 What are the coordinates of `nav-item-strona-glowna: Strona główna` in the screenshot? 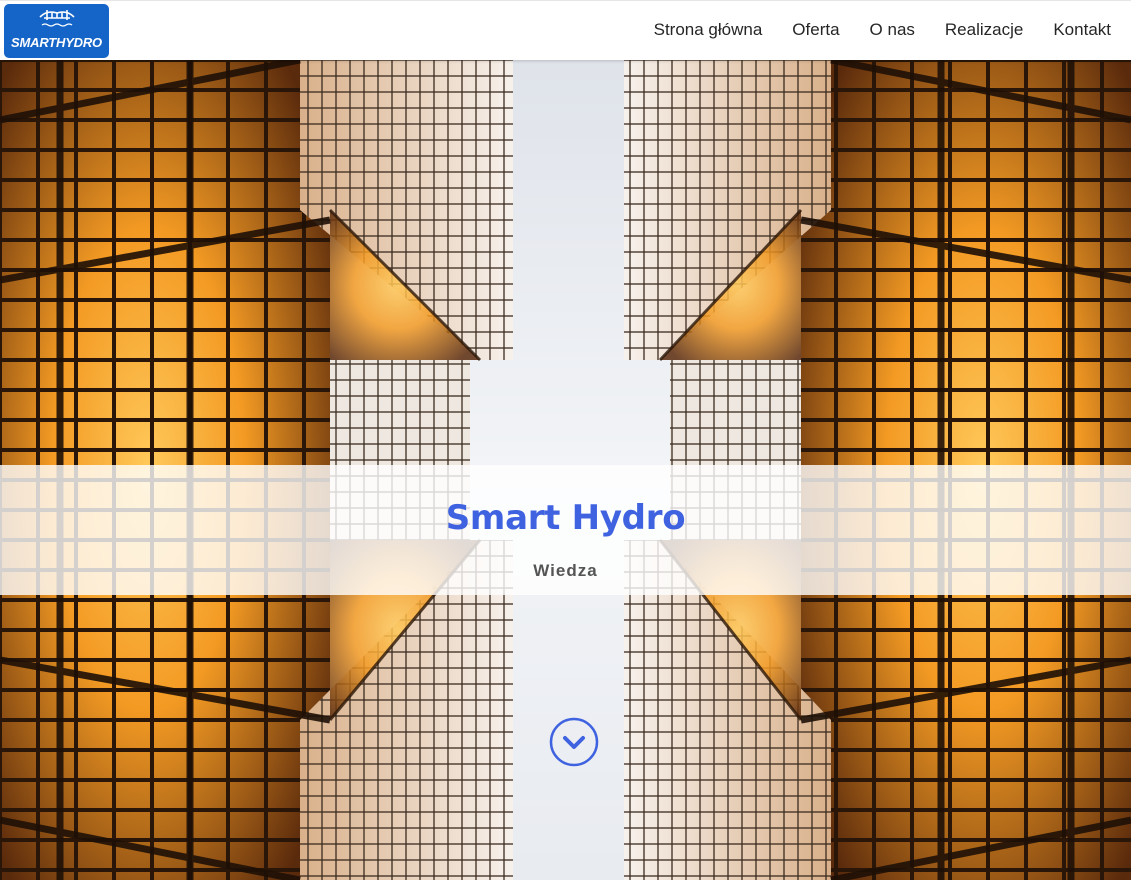 It's located at (708, 30).